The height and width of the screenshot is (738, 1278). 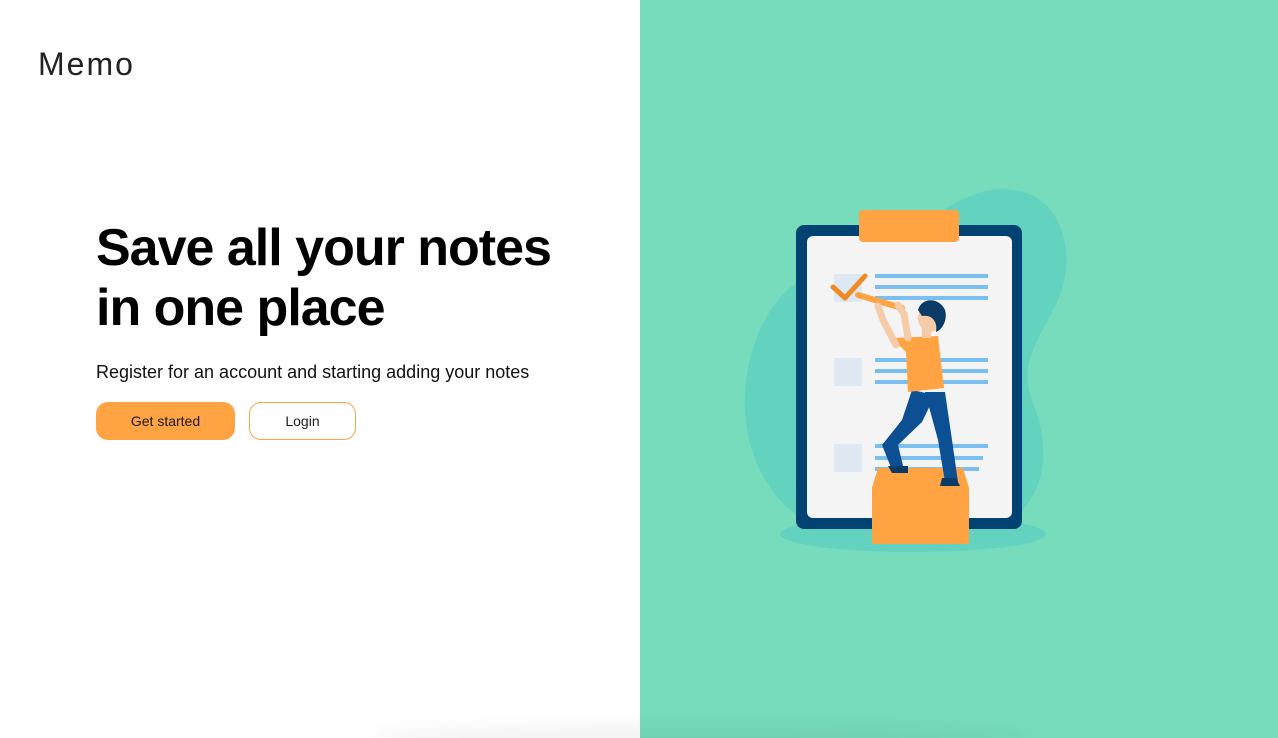 I want to click on brand-logo: Memo, so click(x=86, y=64).